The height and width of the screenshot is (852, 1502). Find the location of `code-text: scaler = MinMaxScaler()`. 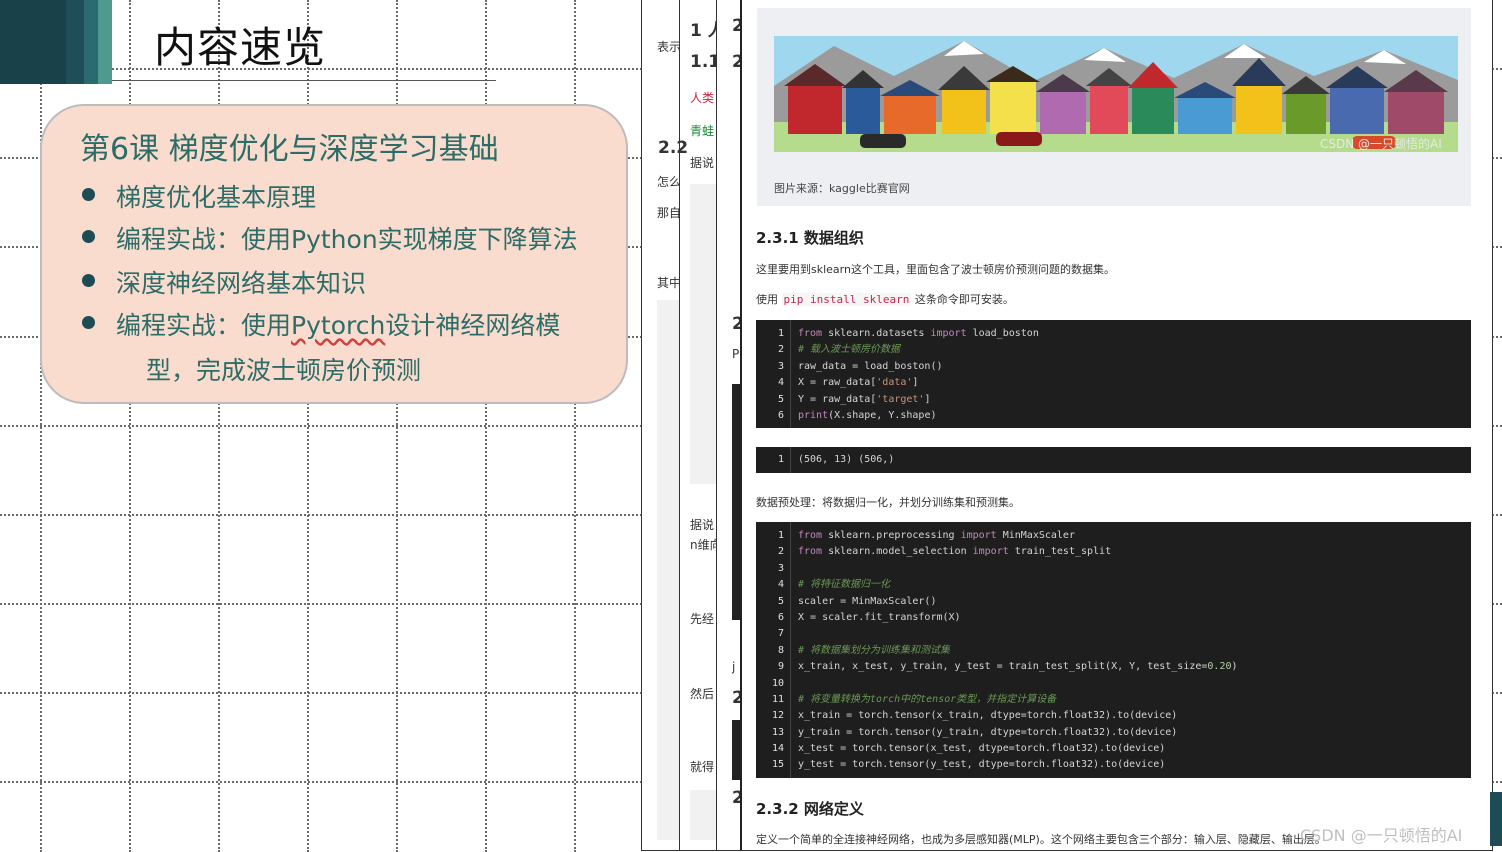

code-text: scaler = MinMaxScaler() is located at coordinates (867, 601).